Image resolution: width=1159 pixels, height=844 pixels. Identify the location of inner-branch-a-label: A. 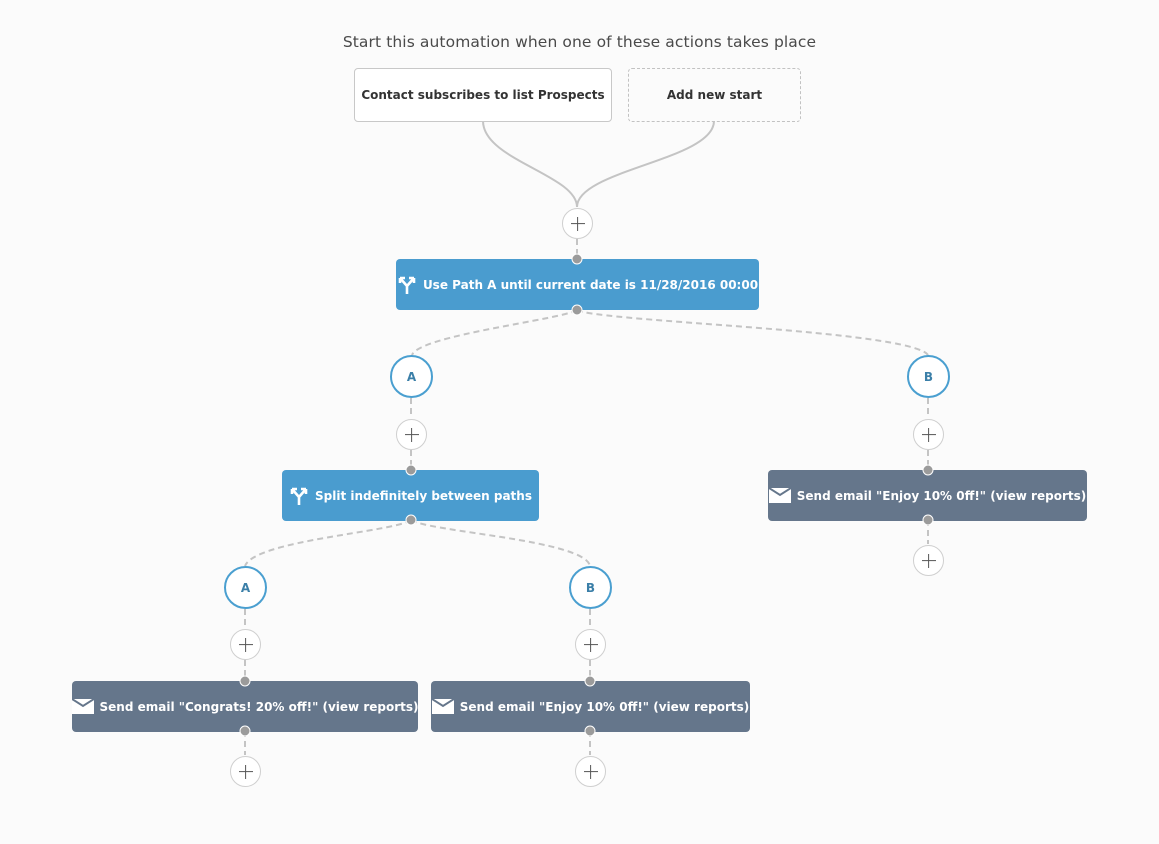
(245, 587).